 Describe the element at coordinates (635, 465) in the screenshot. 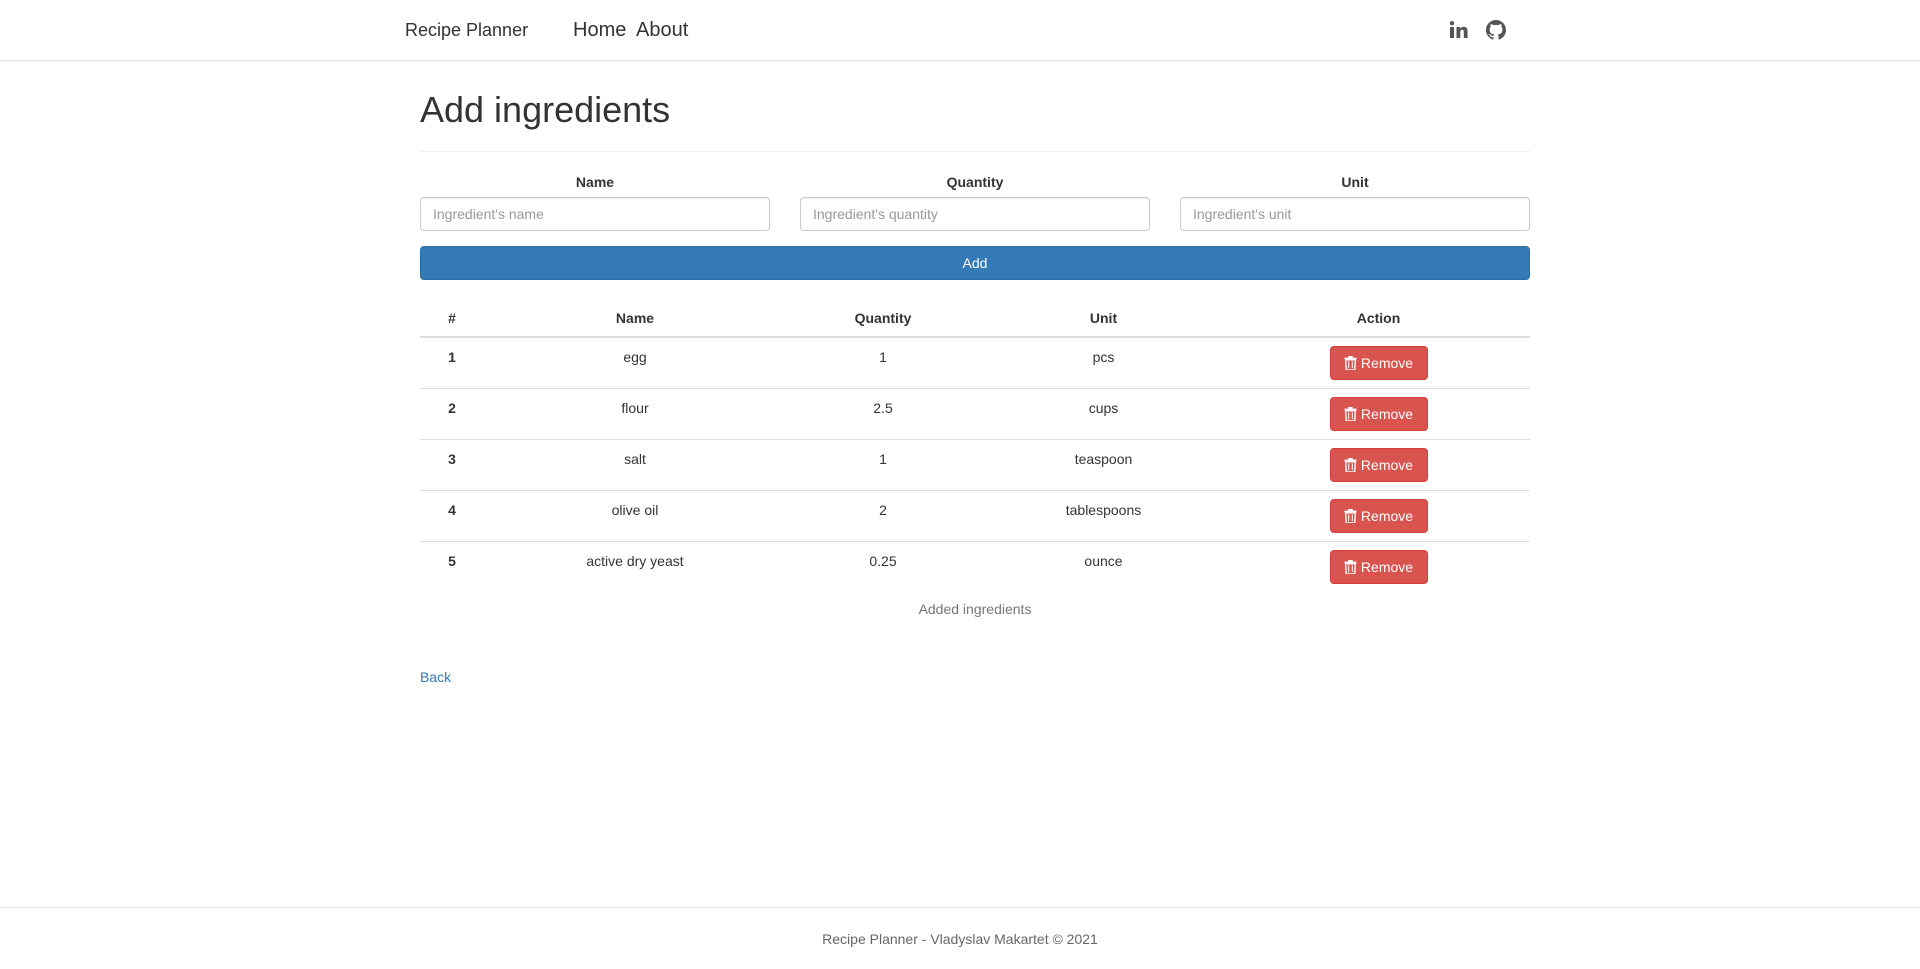

I see `row-name: salt` at that location.